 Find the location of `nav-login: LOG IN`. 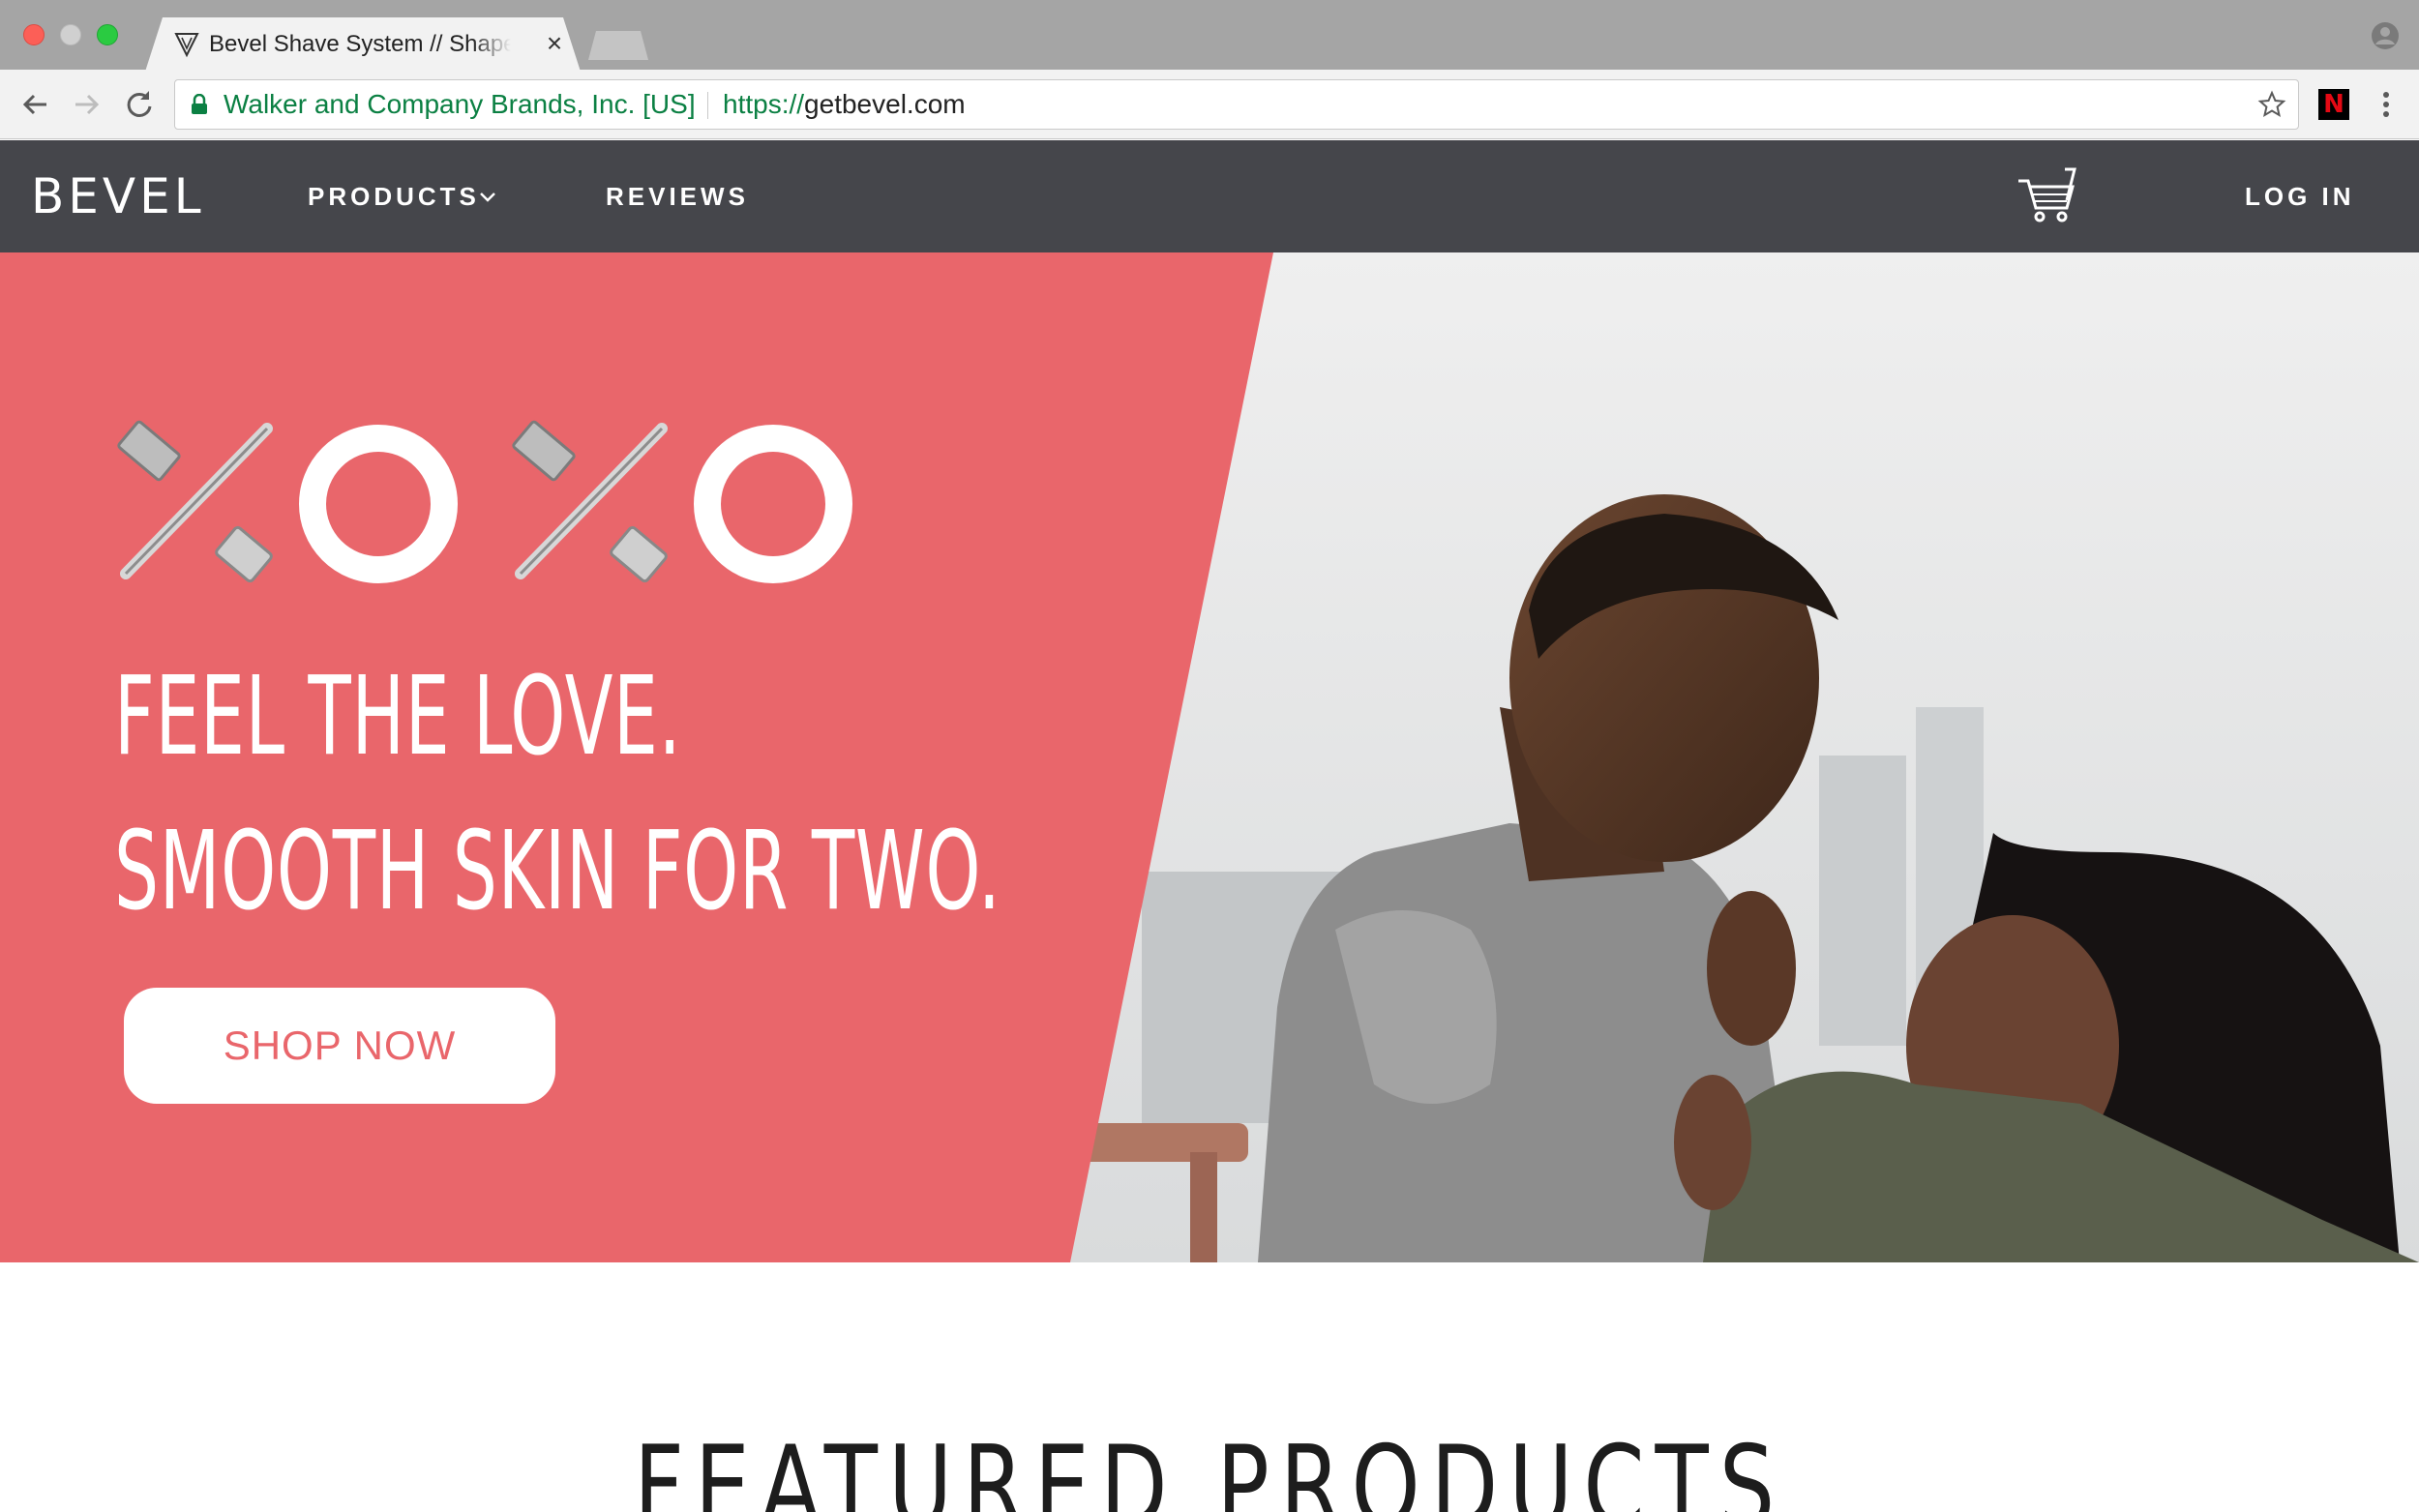

nav-login: LOG IN is located at coordinates (2300, 196).